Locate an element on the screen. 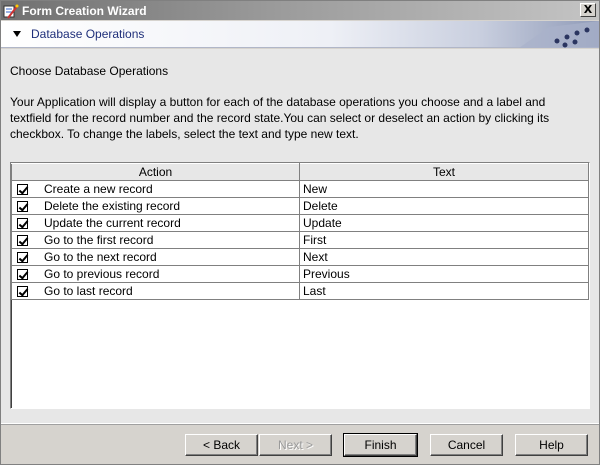 Image resolution: width=600 pixels, height=465 pixels. button-bar: < Back Next > Finish Cancel Help is located at coordinates (300, 443).